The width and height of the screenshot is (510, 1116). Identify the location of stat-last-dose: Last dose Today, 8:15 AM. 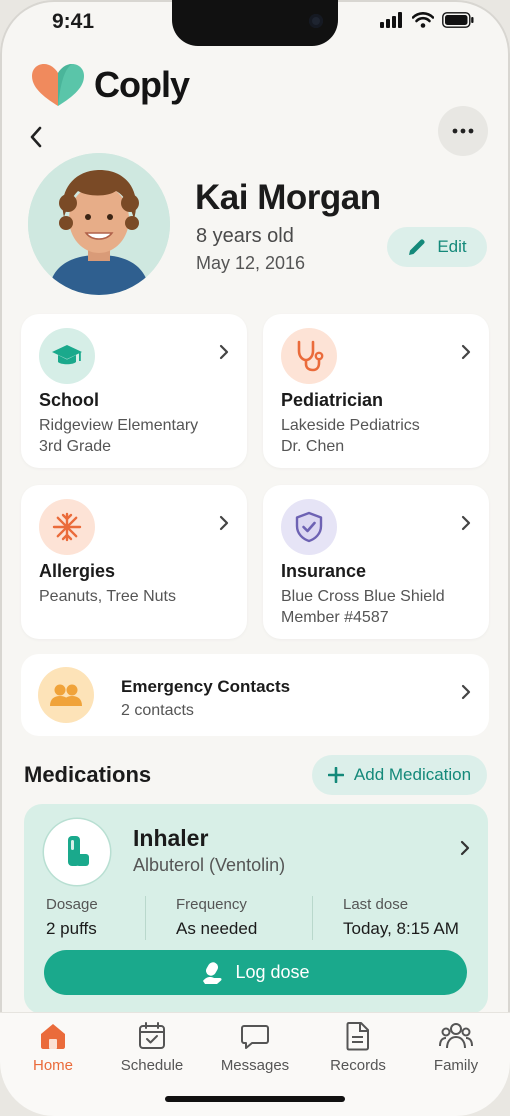
(401, 917).